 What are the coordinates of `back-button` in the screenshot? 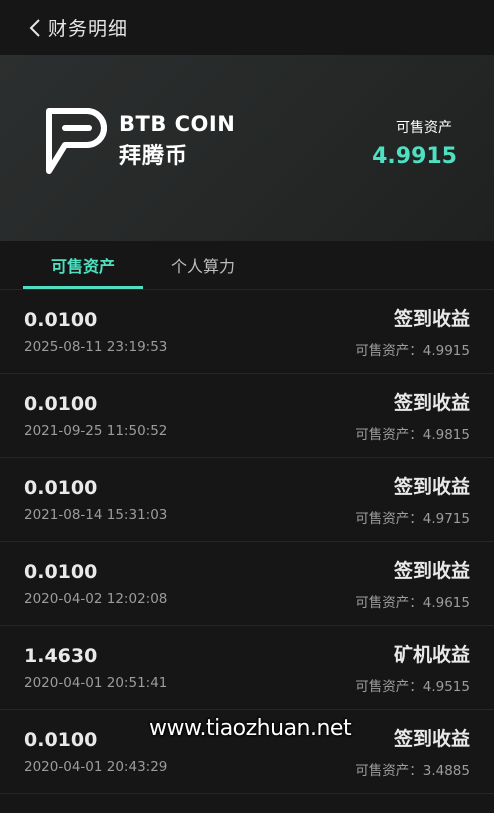 It's located at (35, 28).